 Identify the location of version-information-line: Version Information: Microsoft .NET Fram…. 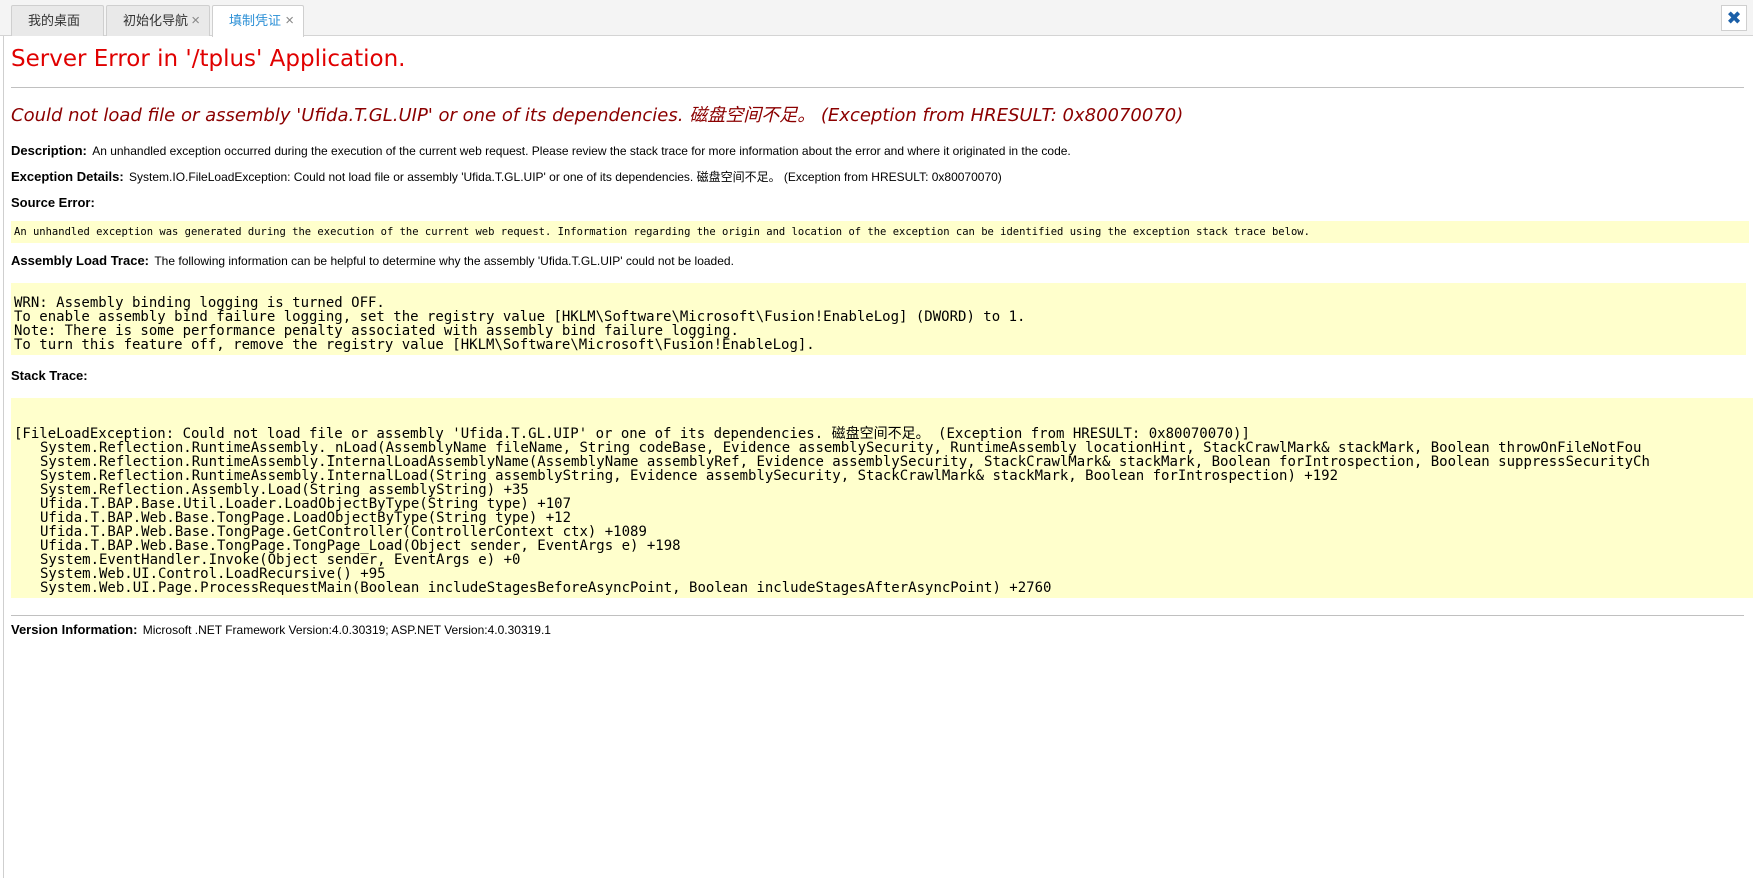
(878, 630).